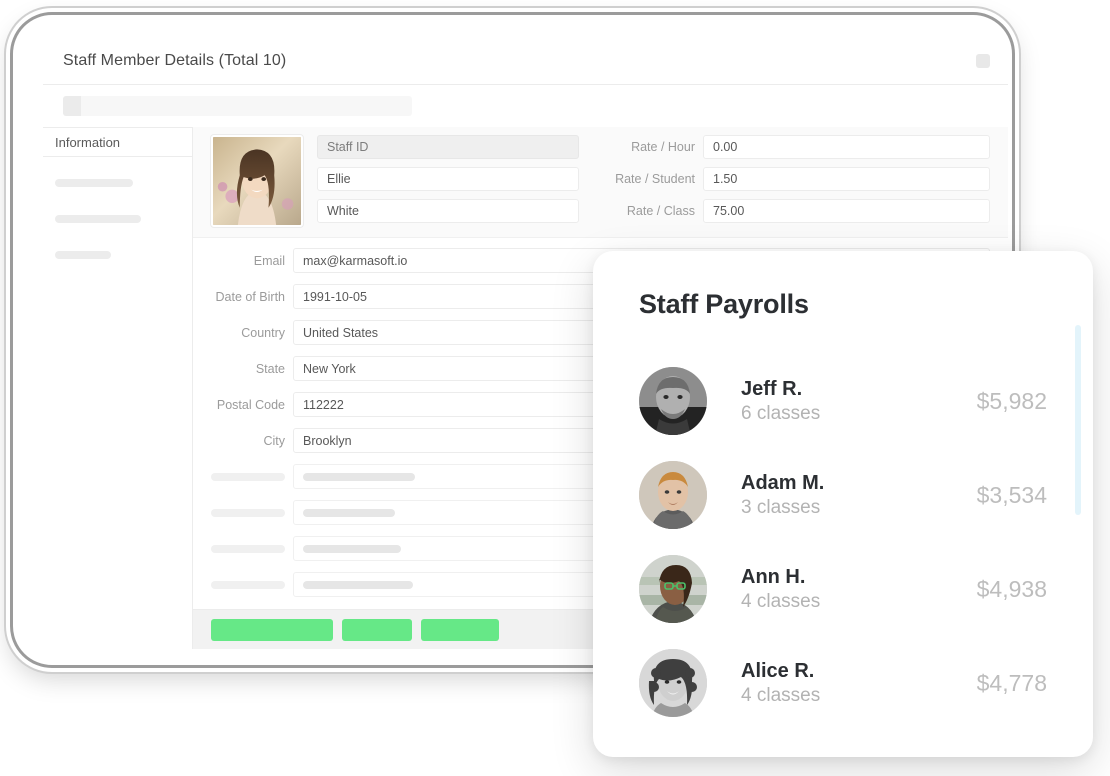 This screenshot has width=1110, height=776. I want to click on staff-name: Alice R., so click(778, 670).